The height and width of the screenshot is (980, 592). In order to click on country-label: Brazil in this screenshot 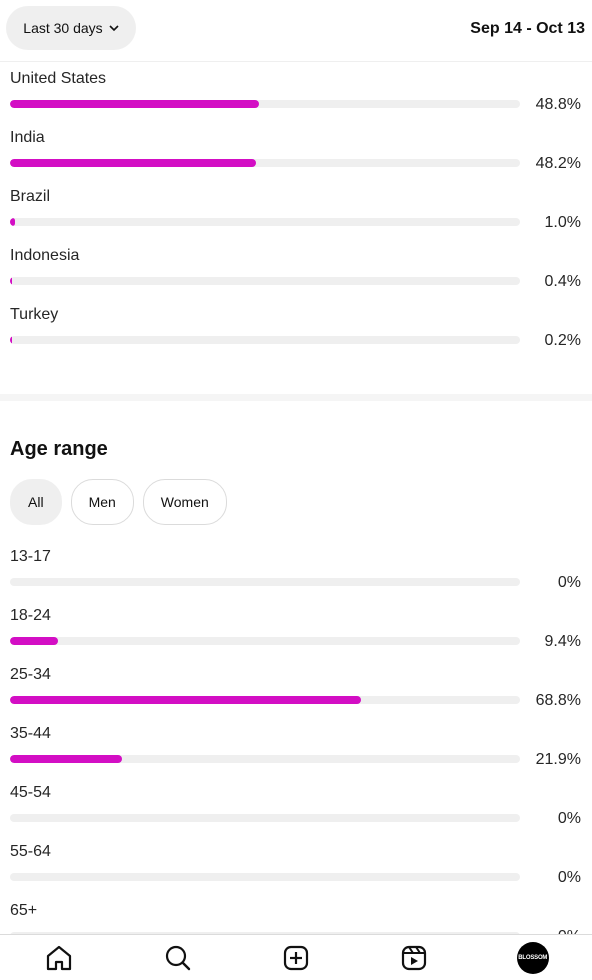, I will do `click(30, 196)`.